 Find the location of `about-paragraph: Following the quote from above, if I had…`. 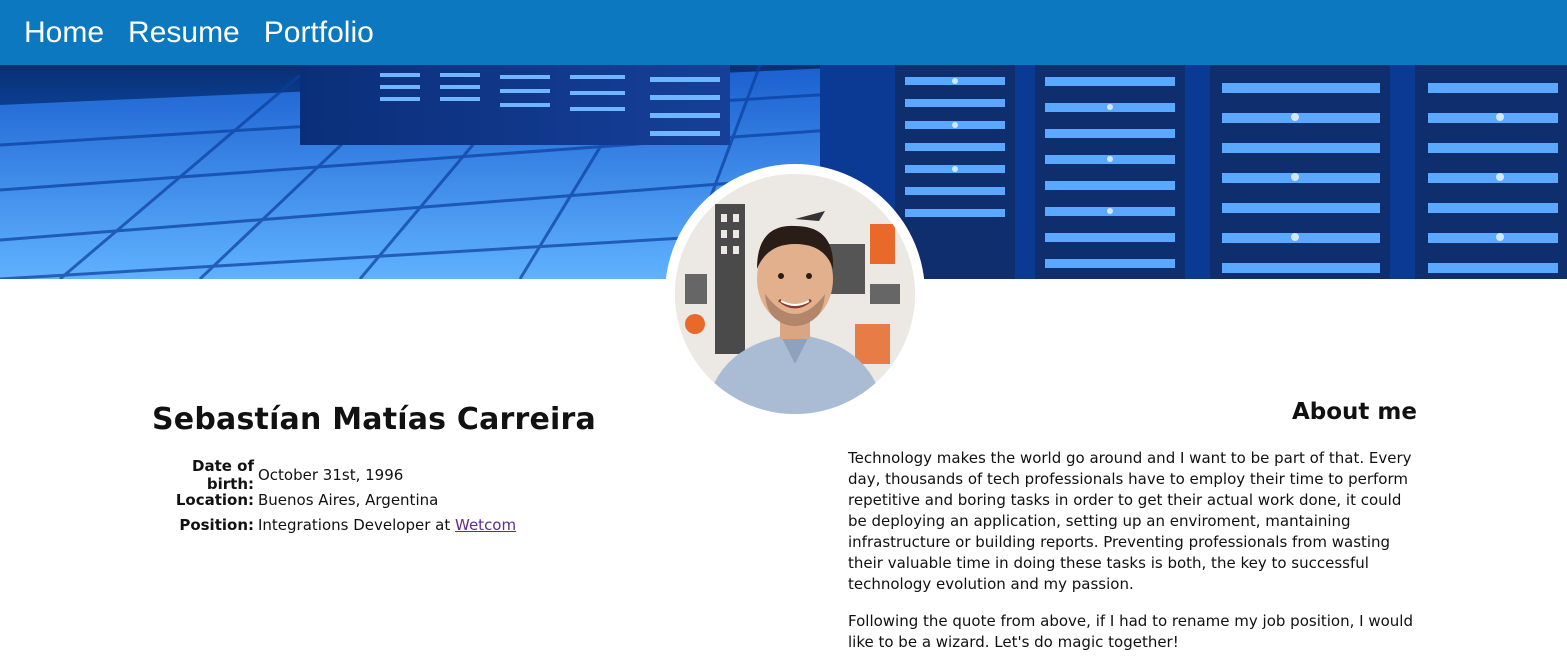

about-paragraph: Following the quote from above, if I had… is located at coordinates (1130, 631).